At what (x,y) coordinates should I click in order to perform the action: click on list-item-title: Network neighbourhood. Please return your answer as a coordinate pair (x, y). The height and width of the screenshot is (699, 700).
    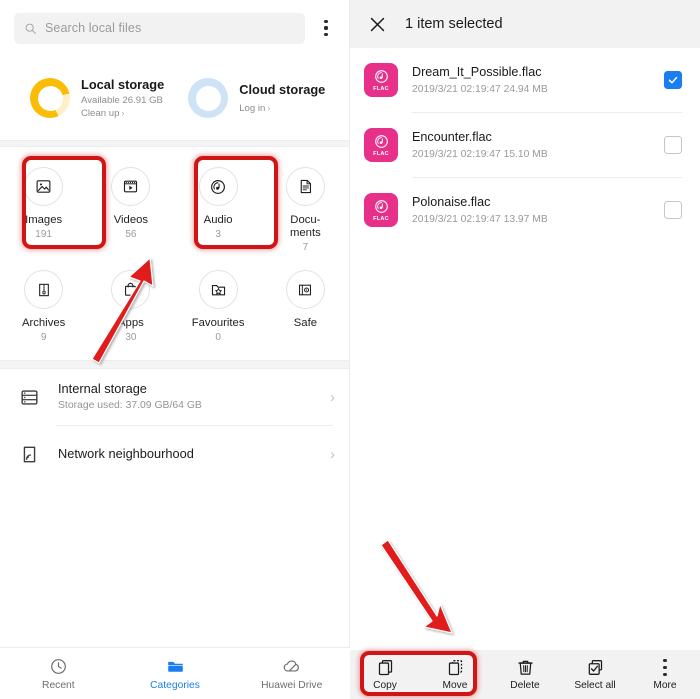
    Looking at the image, I should click on (126, 453).